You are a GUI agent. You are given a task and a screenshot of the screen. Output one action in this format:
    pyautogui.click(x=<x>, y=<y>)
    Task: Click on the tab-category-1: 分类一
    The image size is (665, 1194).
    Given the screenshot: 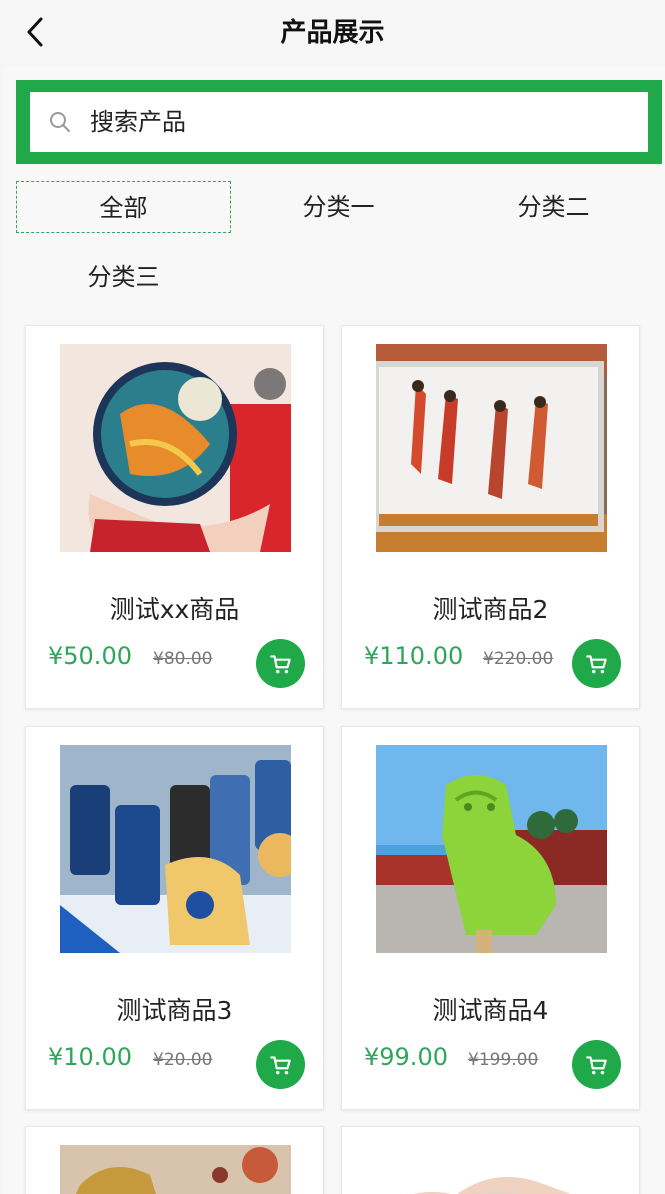 What is the action you would take?
    pyautogui.click(x=338, y=207)
    